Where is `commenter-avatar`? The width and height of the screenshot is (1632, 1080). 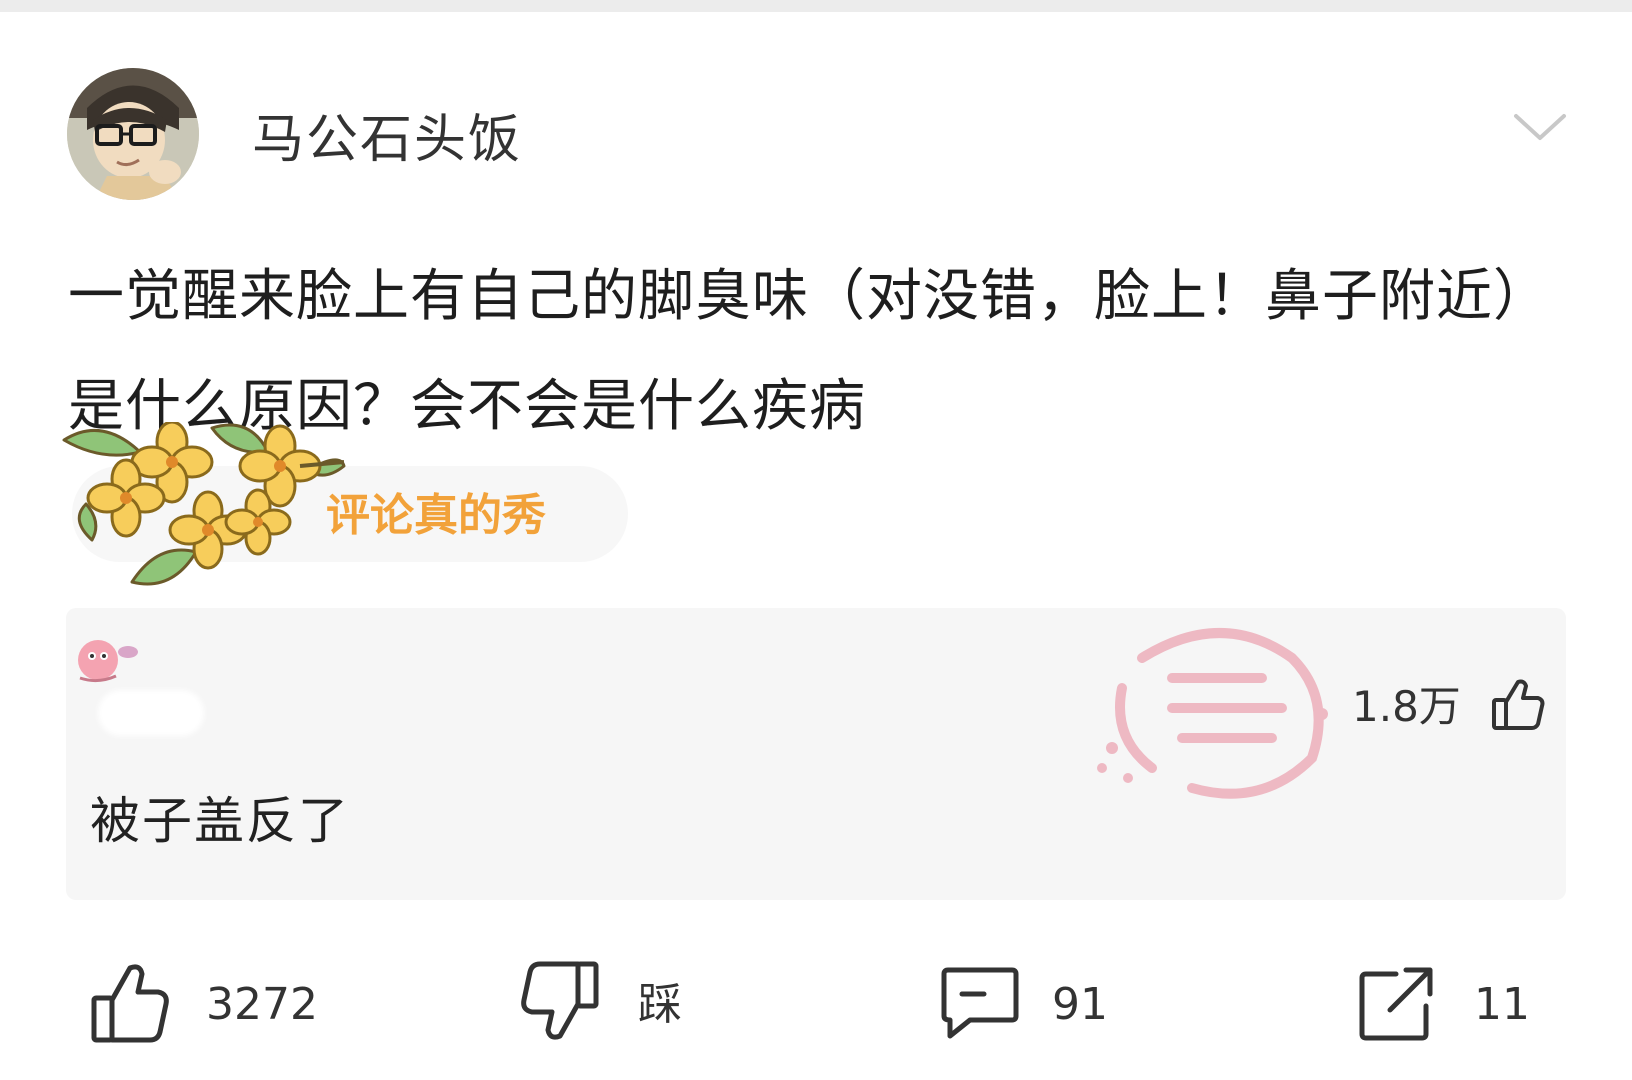
commenter-avatar is located at coordinates (113, 660).